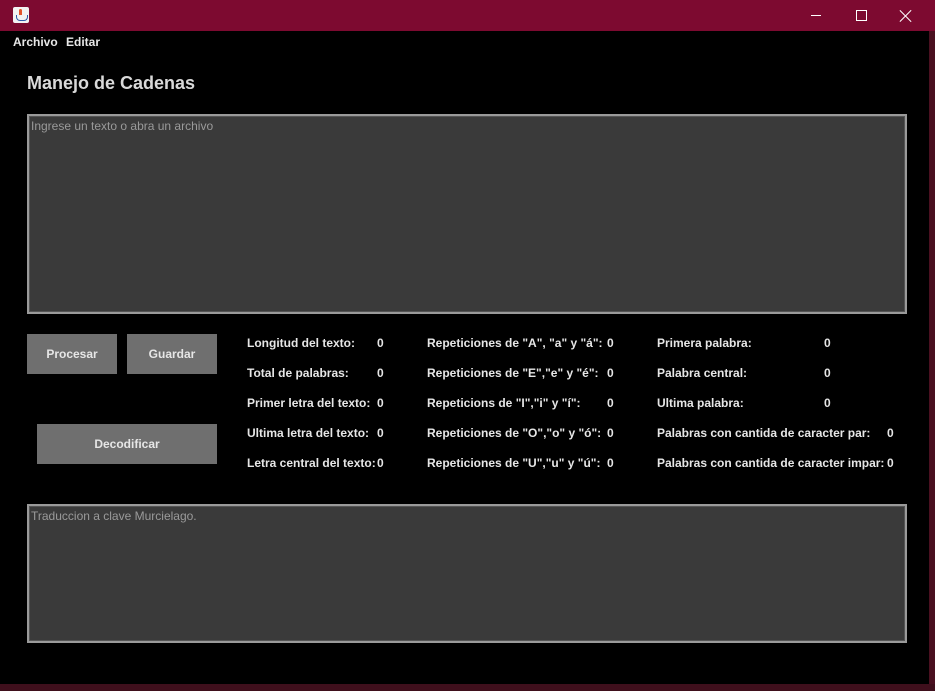 The width and height of the screenshot is (935, 691). I want to click on maximize-icon, so click(861, 15).